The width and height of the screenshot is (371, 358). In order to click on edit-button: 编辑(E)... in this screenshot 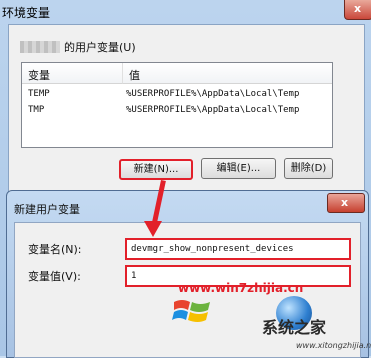, I will do `click(238, 168)`.